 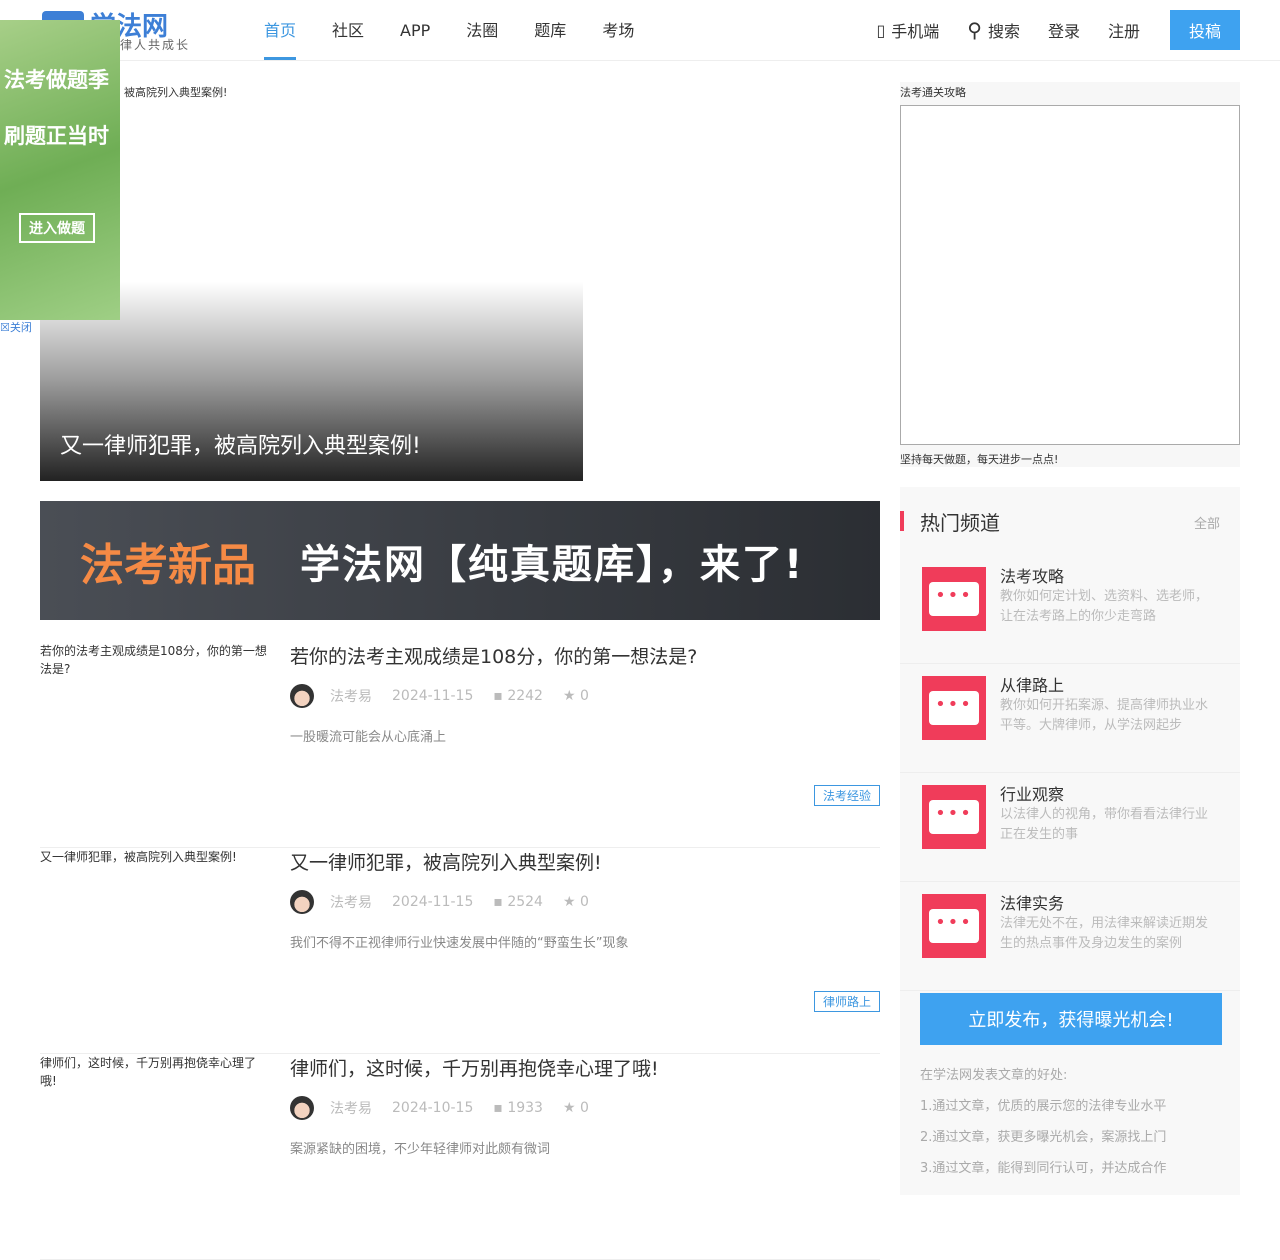 What do you see at coordinates (618, 30) in the screenshot?
I see `nav-exam: 考场` at bounding box center [618, 30].